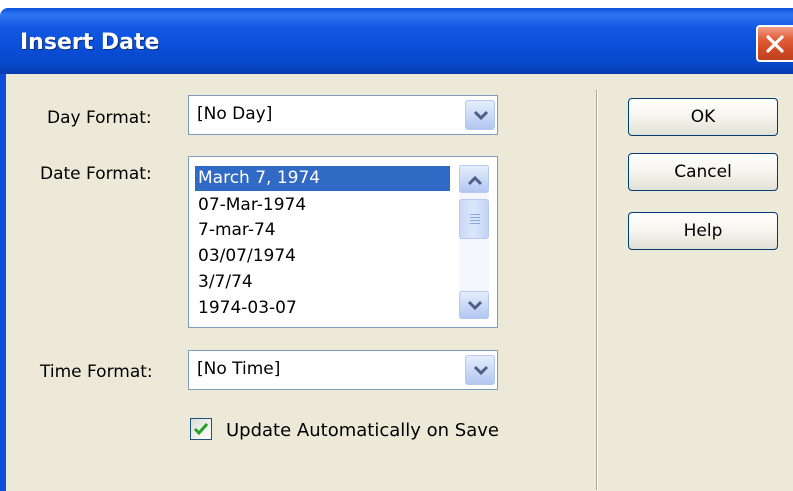  I want to click on date-format-label: Date Format:, so click(96, 174).